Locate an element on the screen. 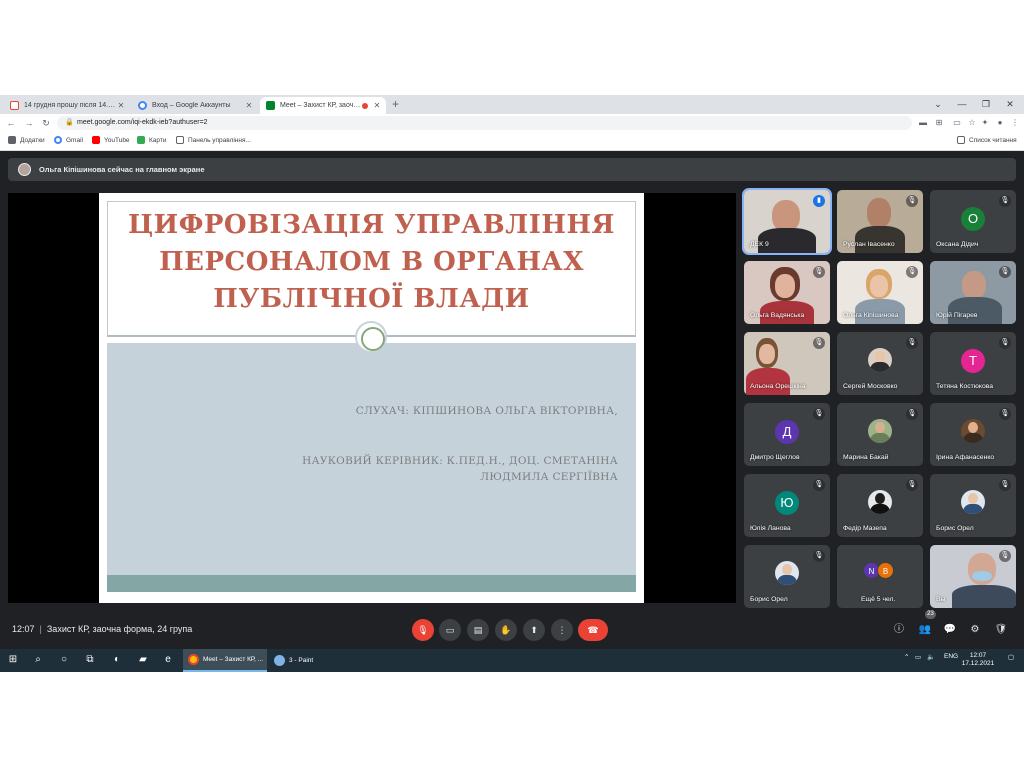 The height and width of the screenshot is (768, 1024). participant-tile: ▮ ДЕК 9 is located at coordinates (787, 221).